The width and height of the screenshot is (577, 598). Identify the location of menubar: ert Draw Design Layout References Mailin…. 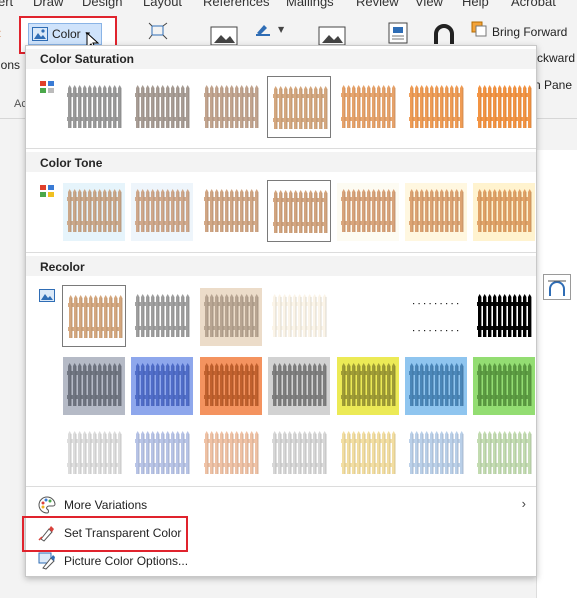
(288, 4).